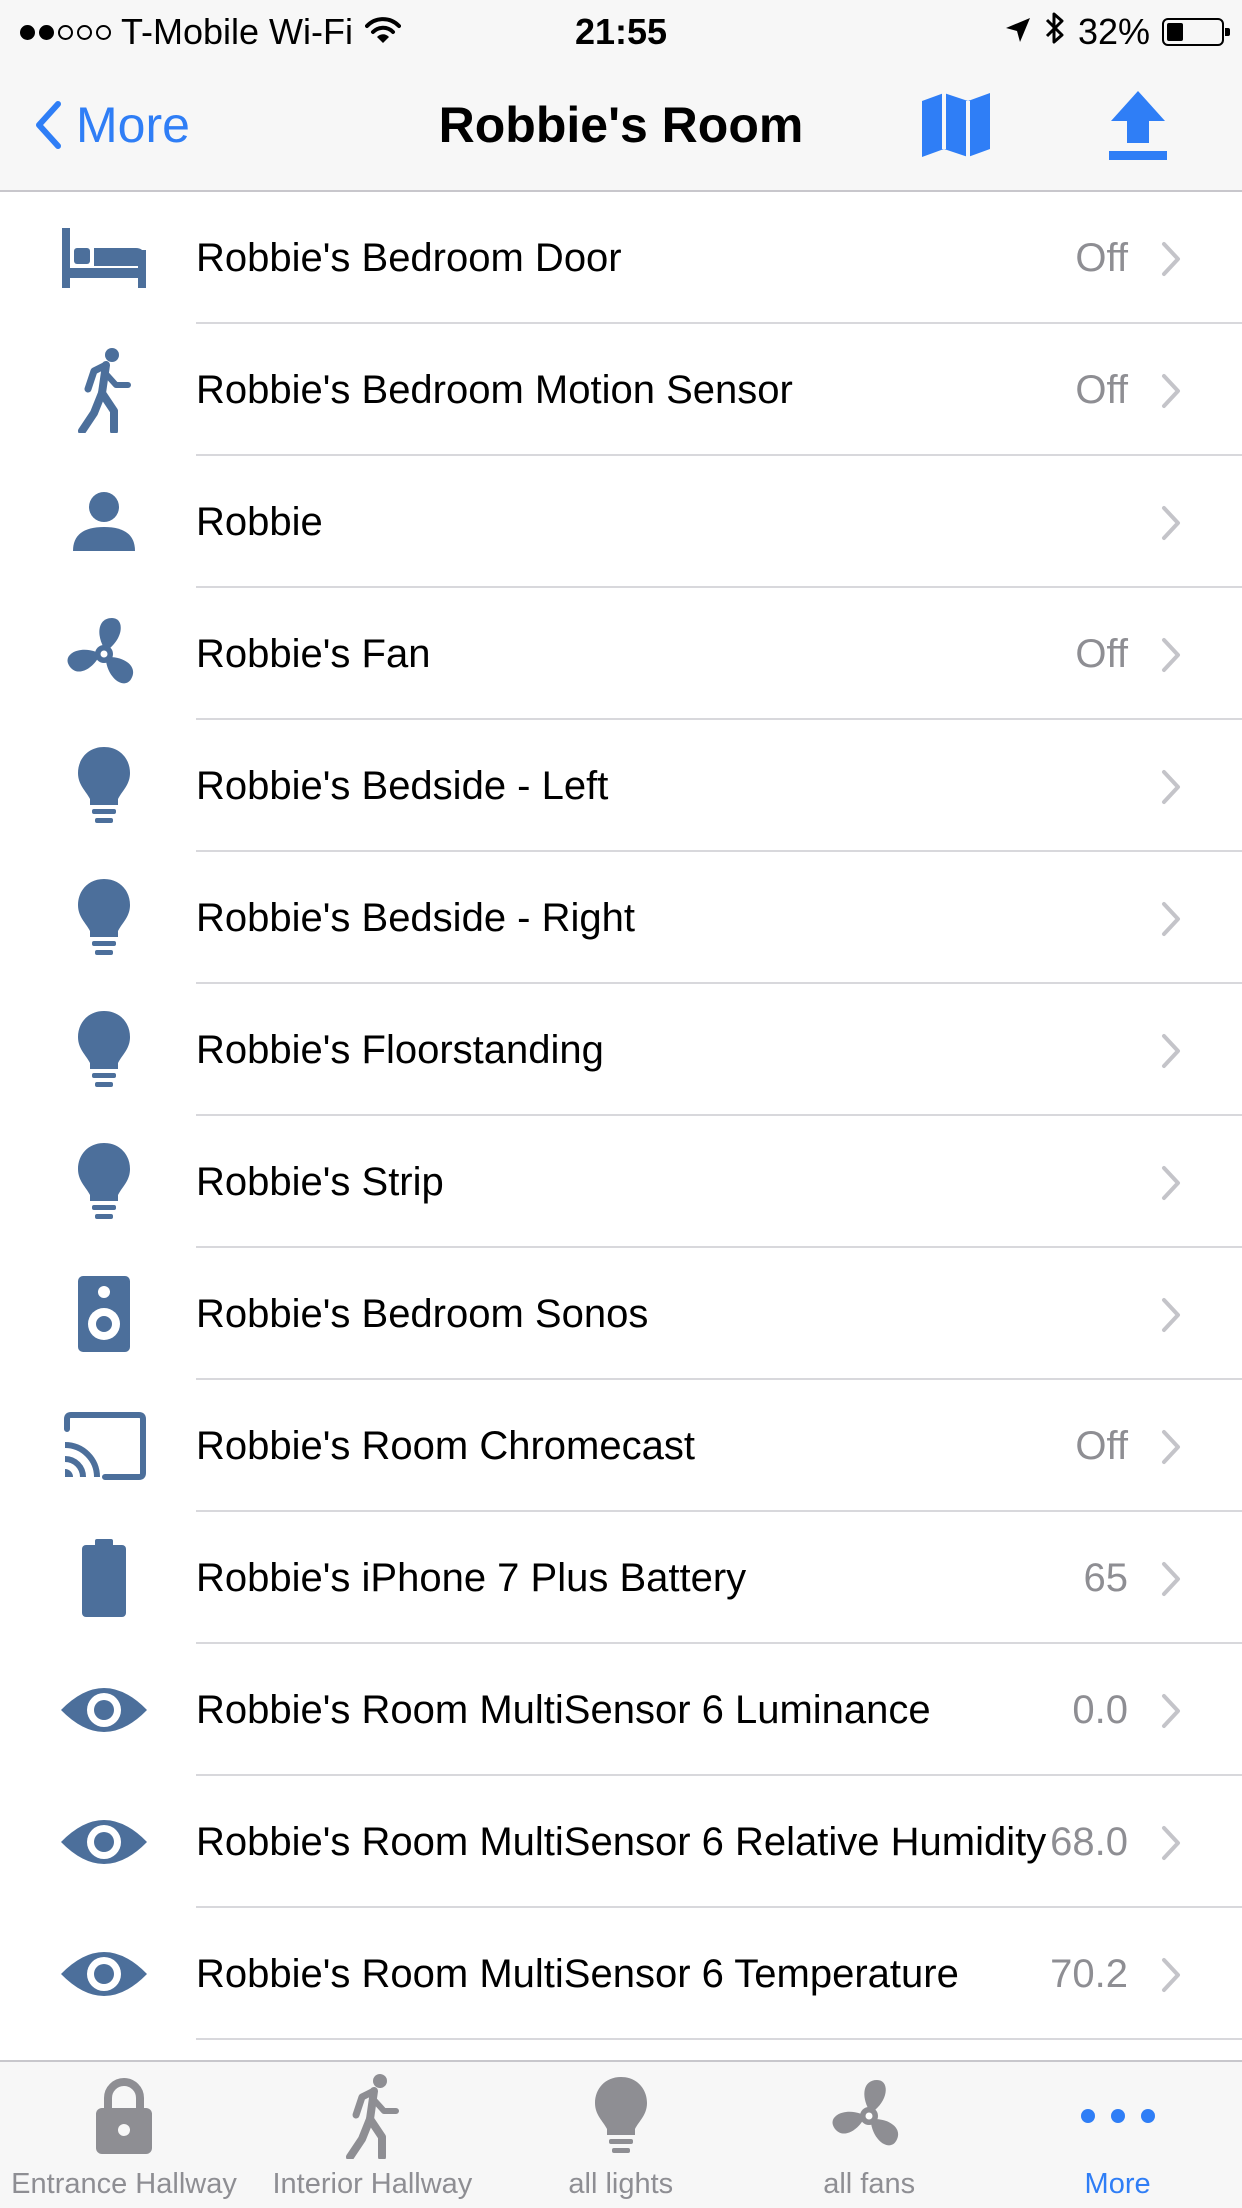 The image size is (1242, 2208). I want to click on upload-button, so click(1138, 125).